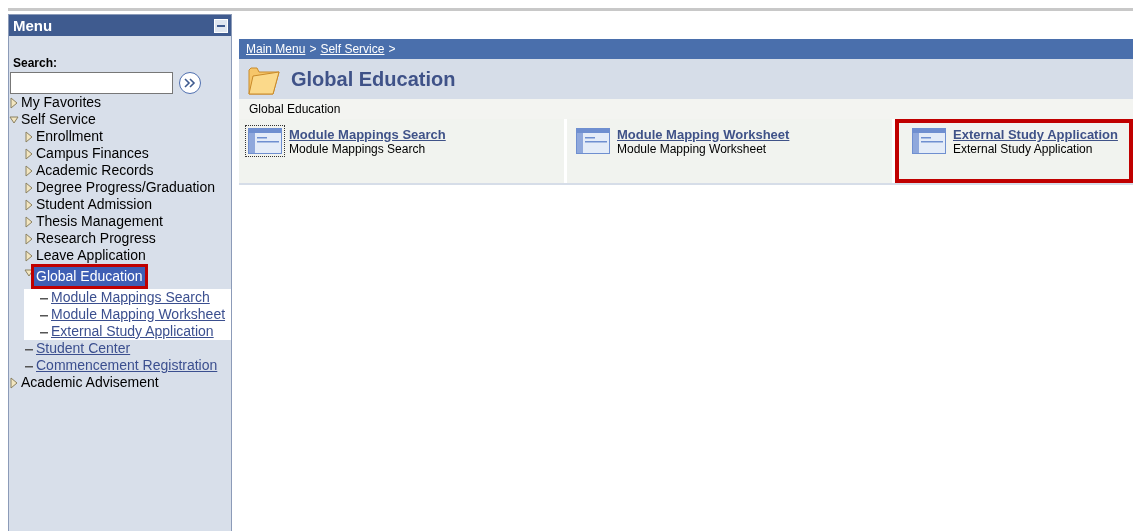  What do you see at coordinates (83, 348) in the screenshot?
I see `menu-link: Student Center` at bounding box center [83, 348].